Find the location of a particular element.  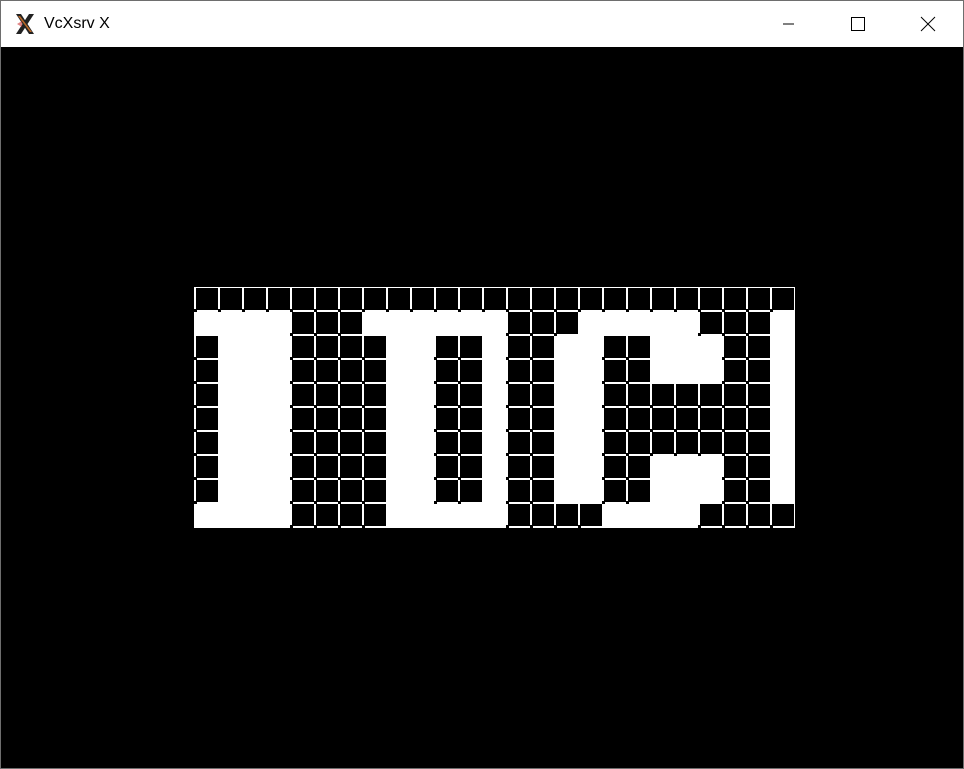

maximize-button is located at coordinates (857, 24).